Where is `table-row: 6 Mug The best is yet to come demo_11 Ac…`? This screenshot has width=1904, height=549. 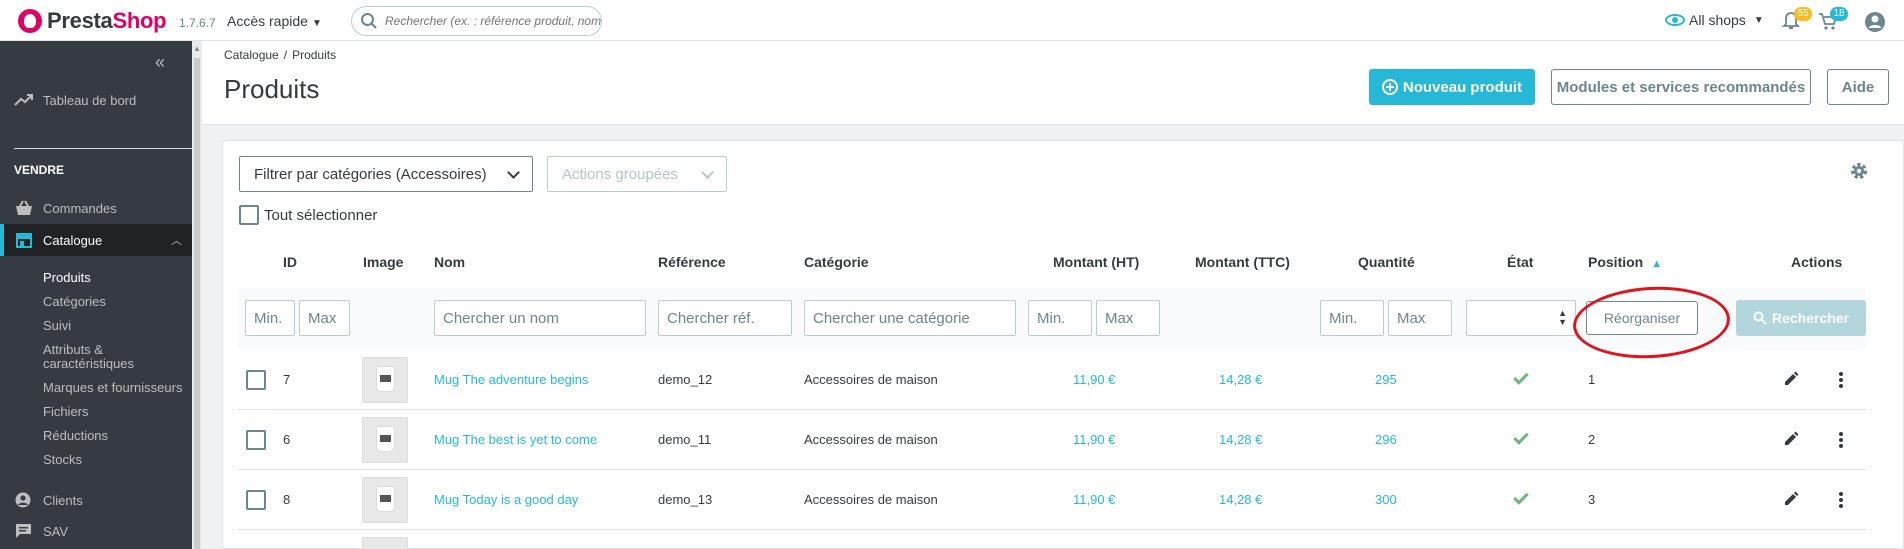 table-row: 6 Mug The best is yet to come demo_11 Ac… is located at coordinates (1052, 440).